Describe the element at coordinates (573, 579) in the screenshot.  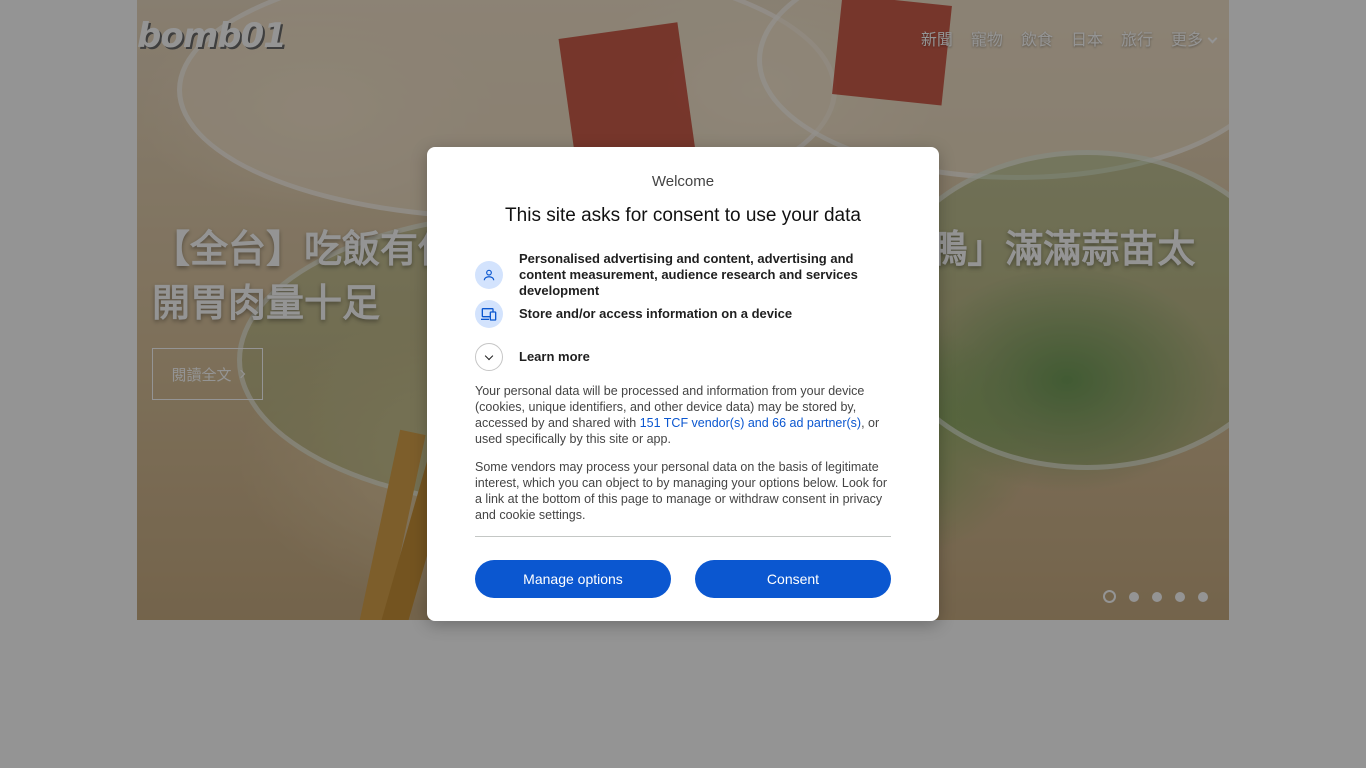
I see `manage-options-button: Manage options` at that location.